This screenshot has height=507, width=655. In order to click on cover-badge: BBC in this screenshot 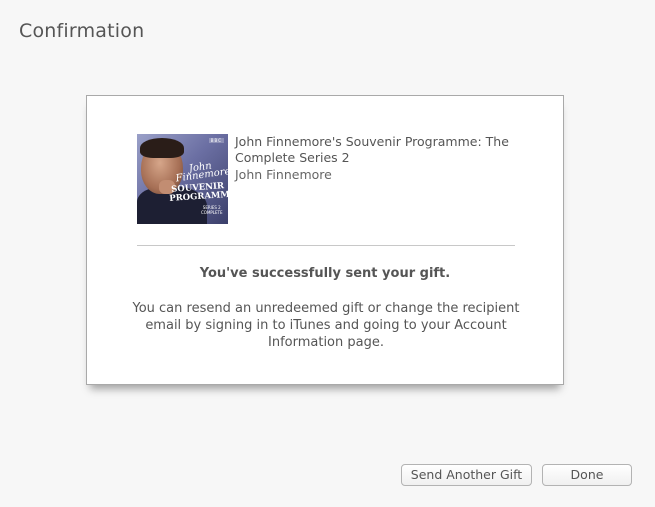, I will do `click(216, 140)`.